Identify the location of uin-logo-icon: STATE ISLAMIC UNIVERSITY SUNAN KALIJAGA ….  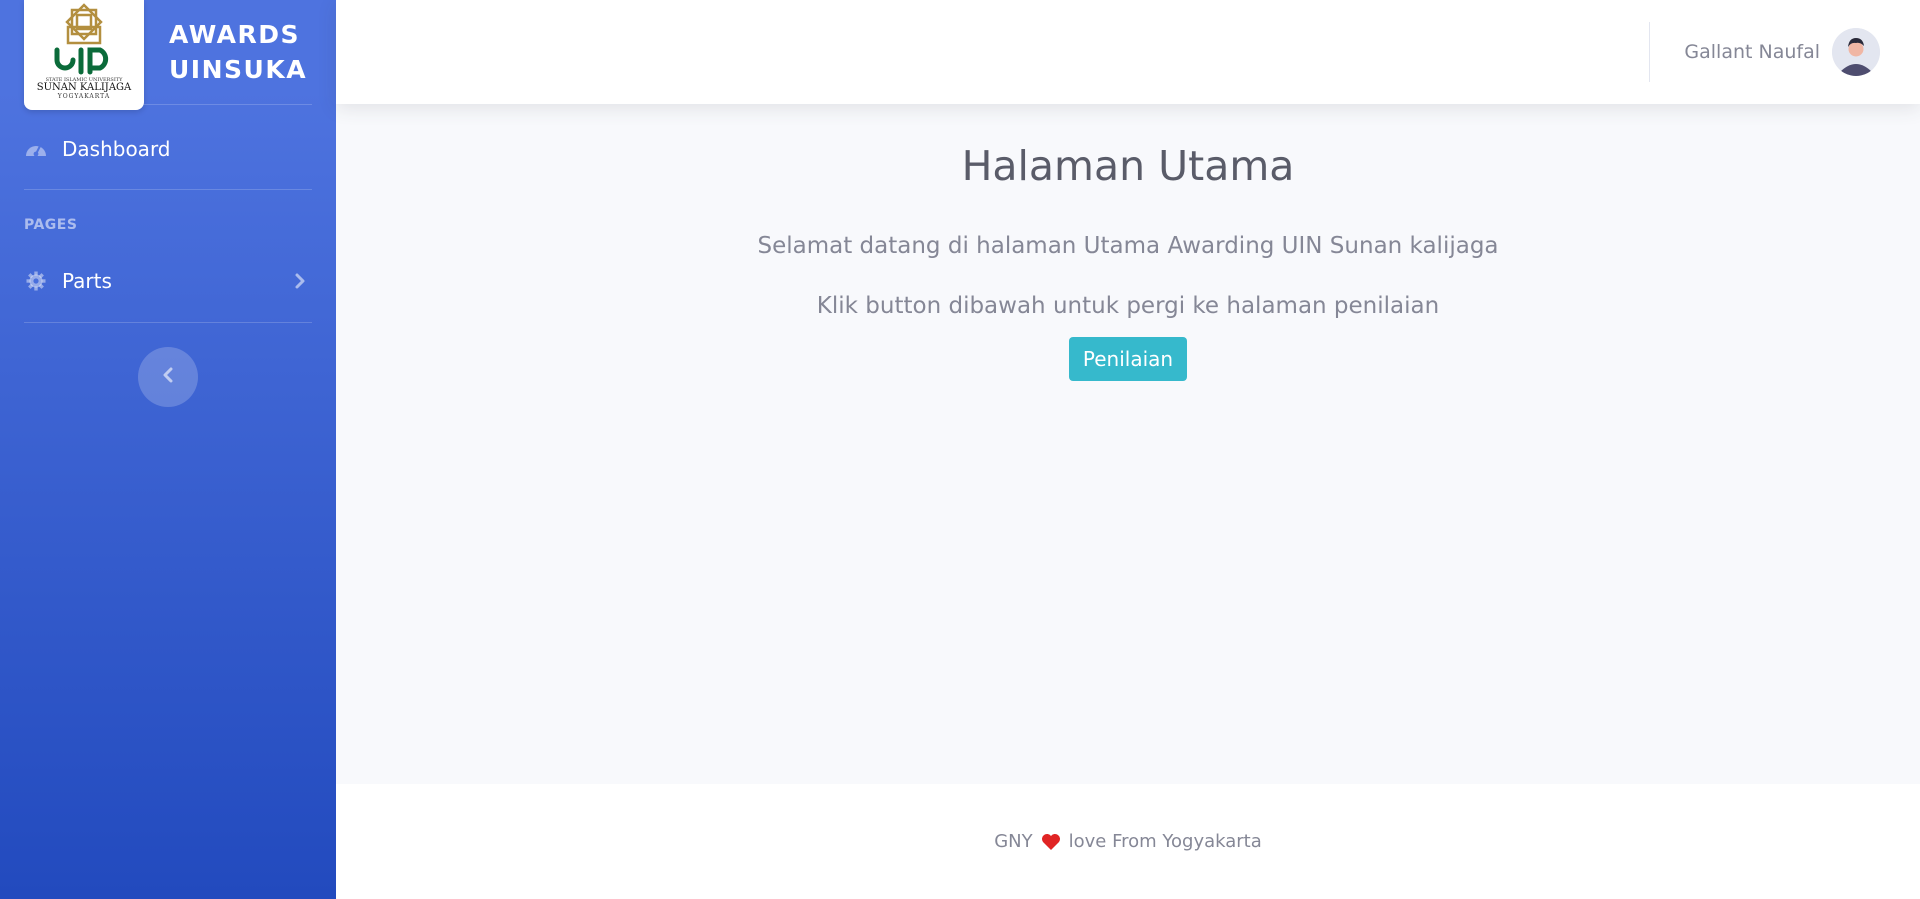
(84, 51).